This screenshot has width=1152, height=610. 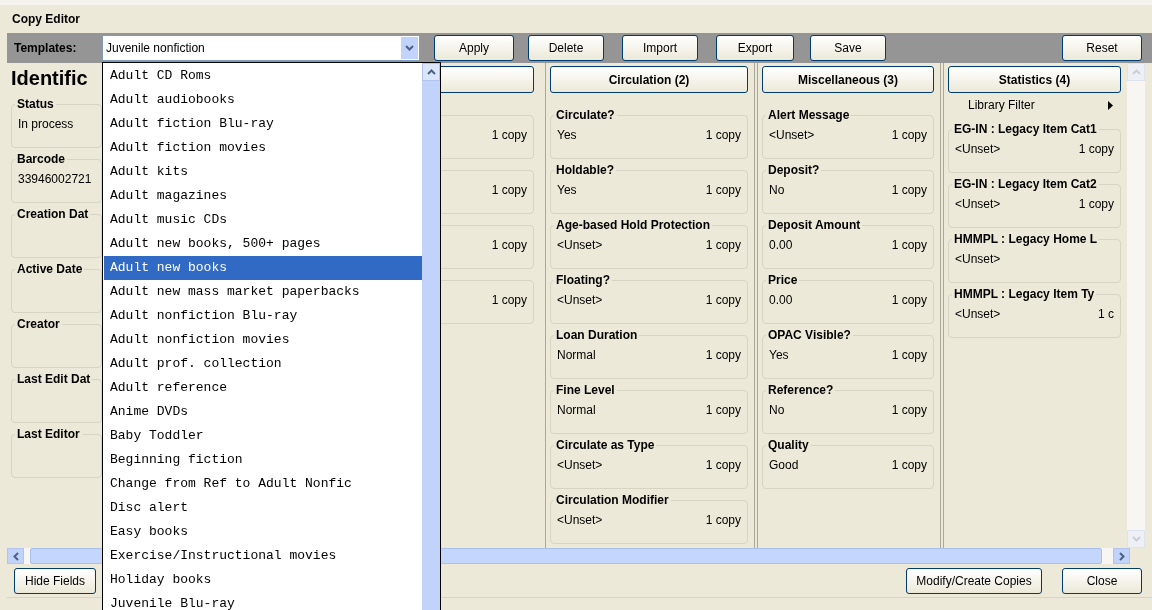 I want to click on close-button: Close, so click(x=1102, y=580).